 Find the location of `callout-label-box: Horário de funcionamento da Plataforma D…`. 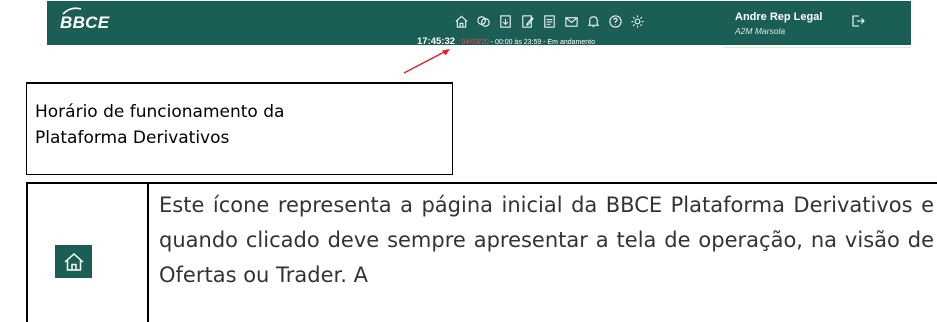

callout-label-box: Horário de funcionamento da Plataforma D… is located at coordinates (239, 129).